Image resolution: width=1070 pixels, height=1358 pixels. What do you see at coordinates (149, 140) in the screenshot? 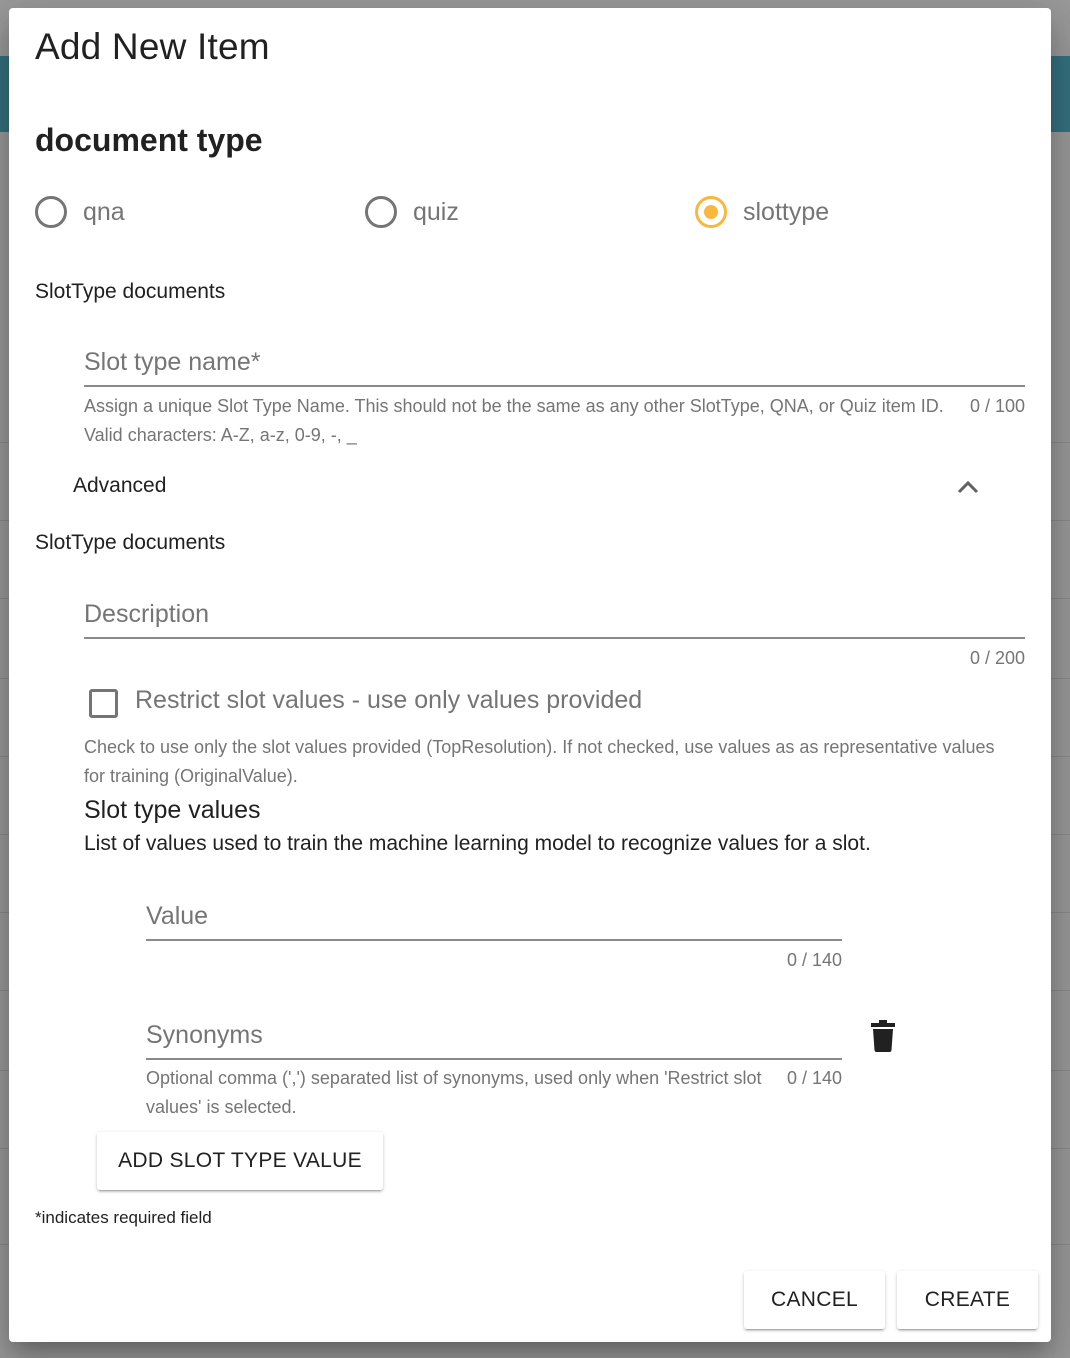
I see `document-type-heading: document type` at bounding box center [149, 140].